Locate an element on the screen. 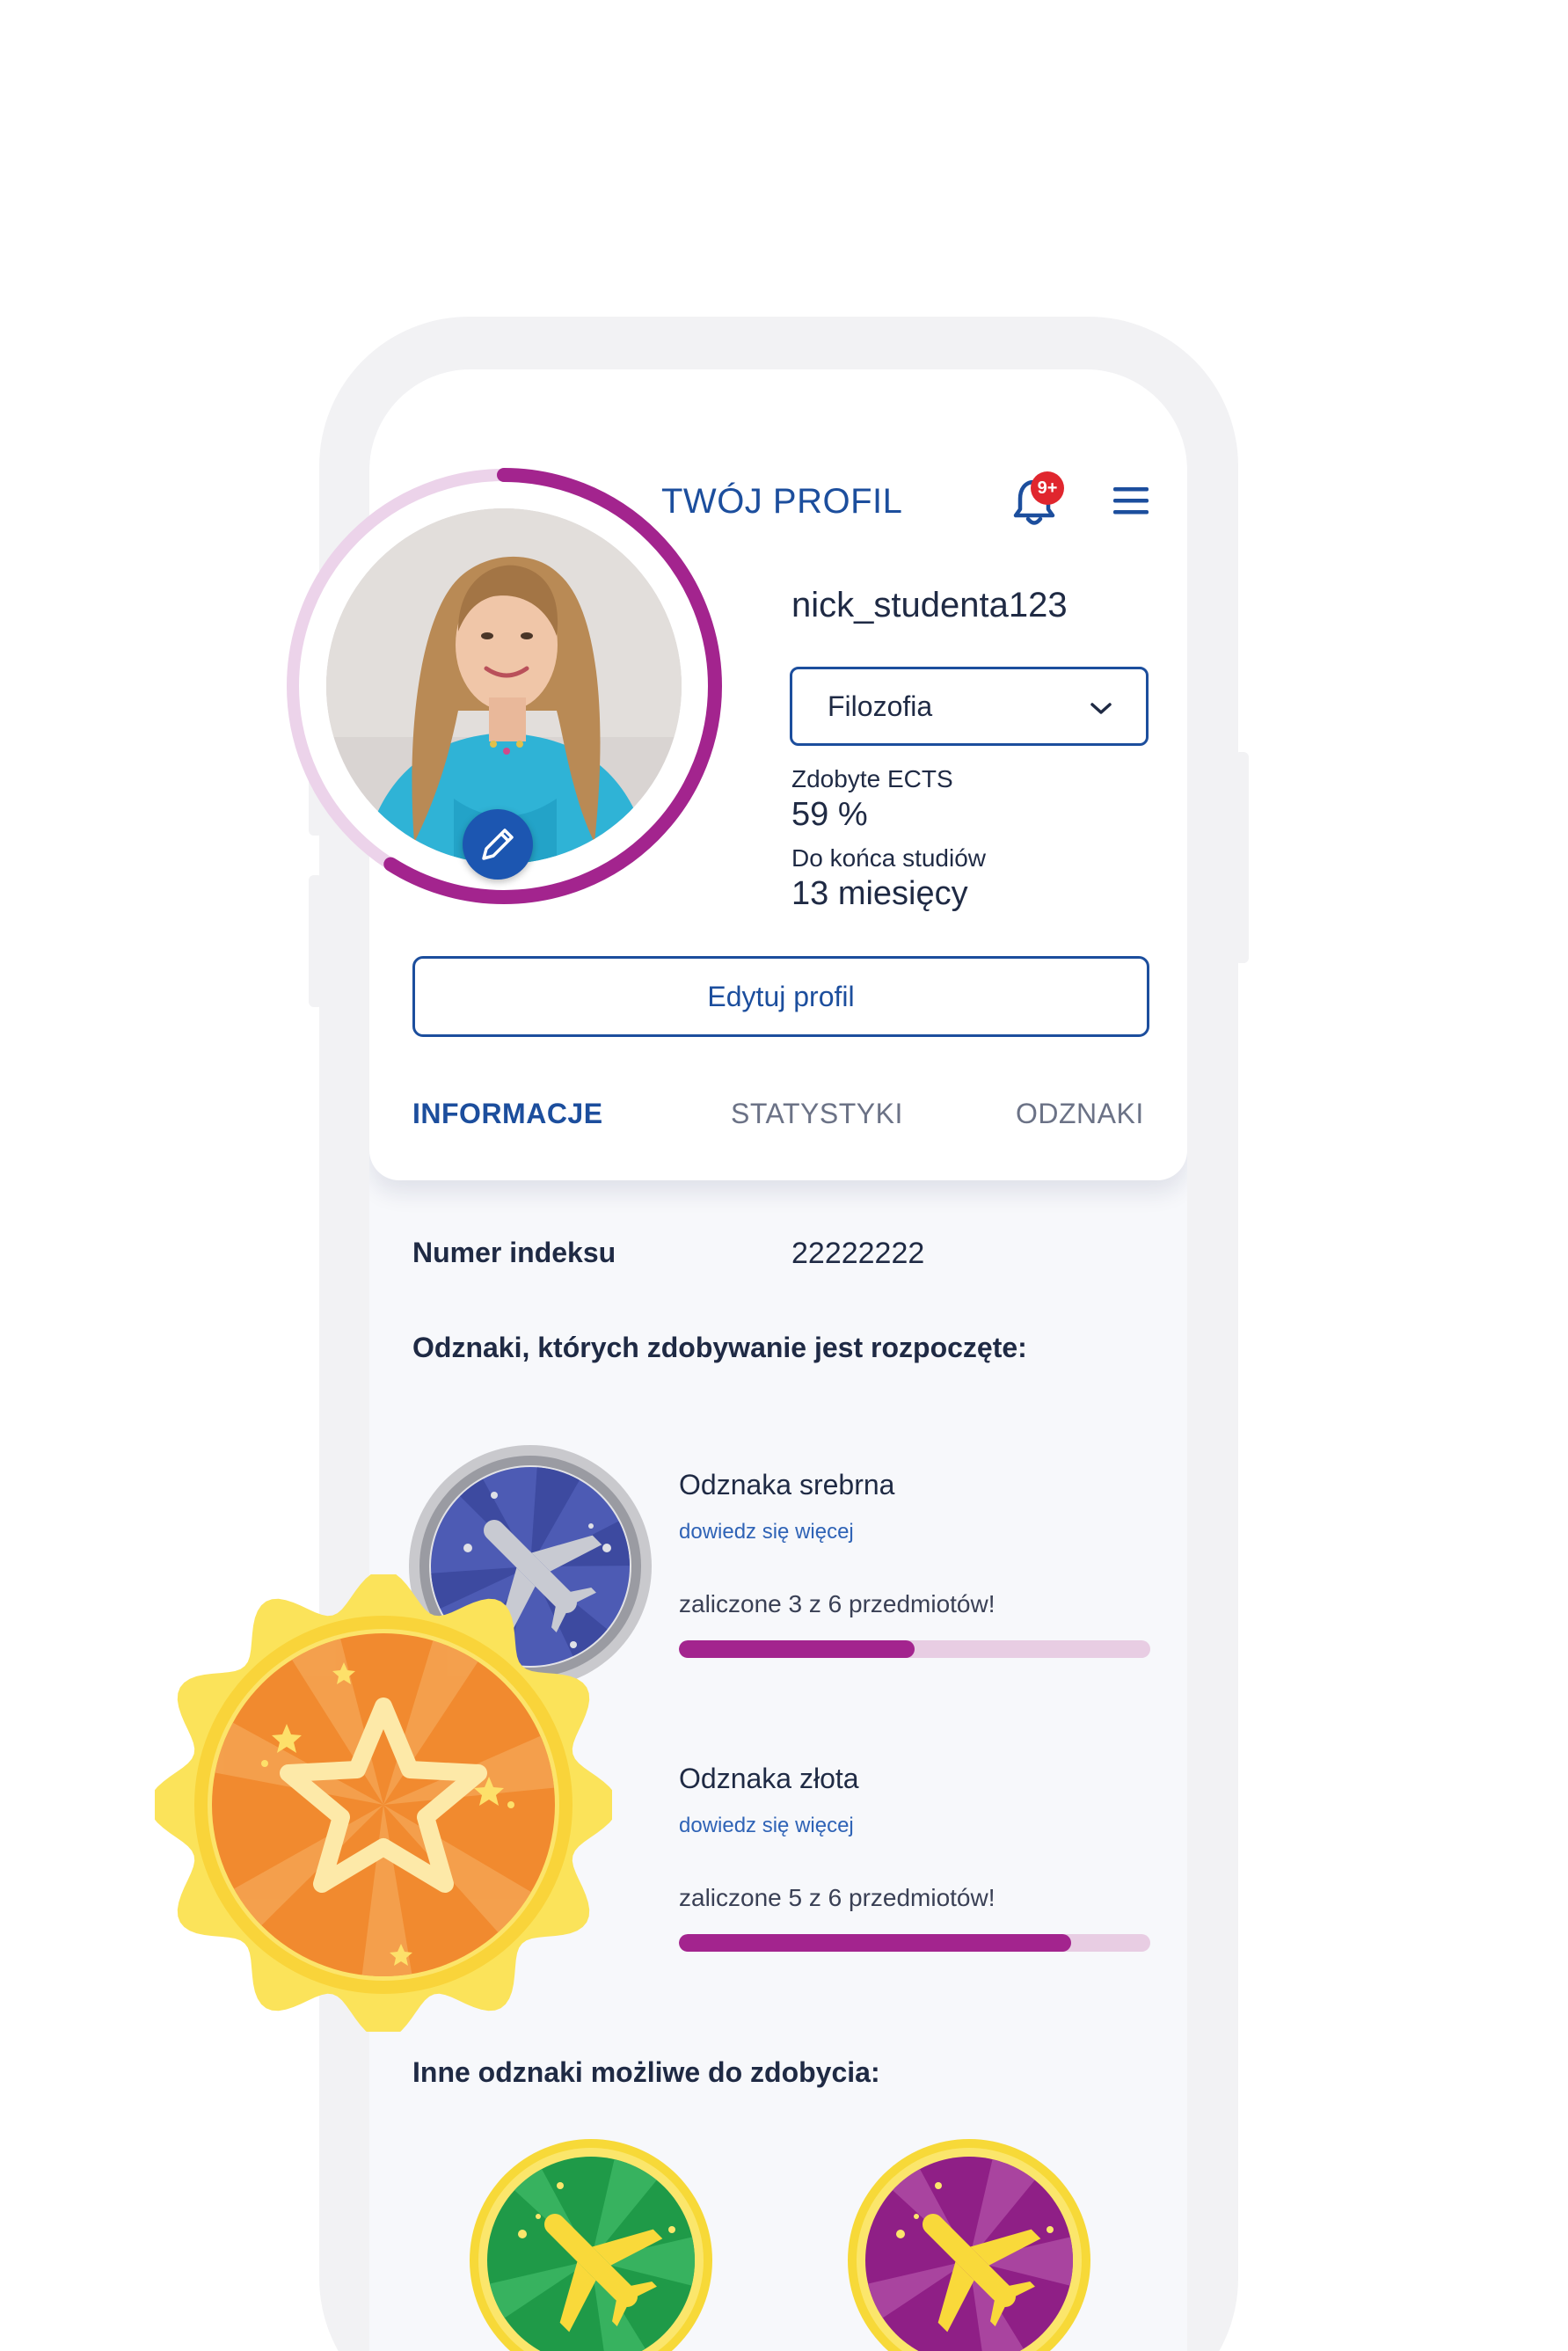 Image resolution: width=1568 pixels, height=2351 pixels. notification-count-badge: 9+ is located at coordinates (1047, 488).